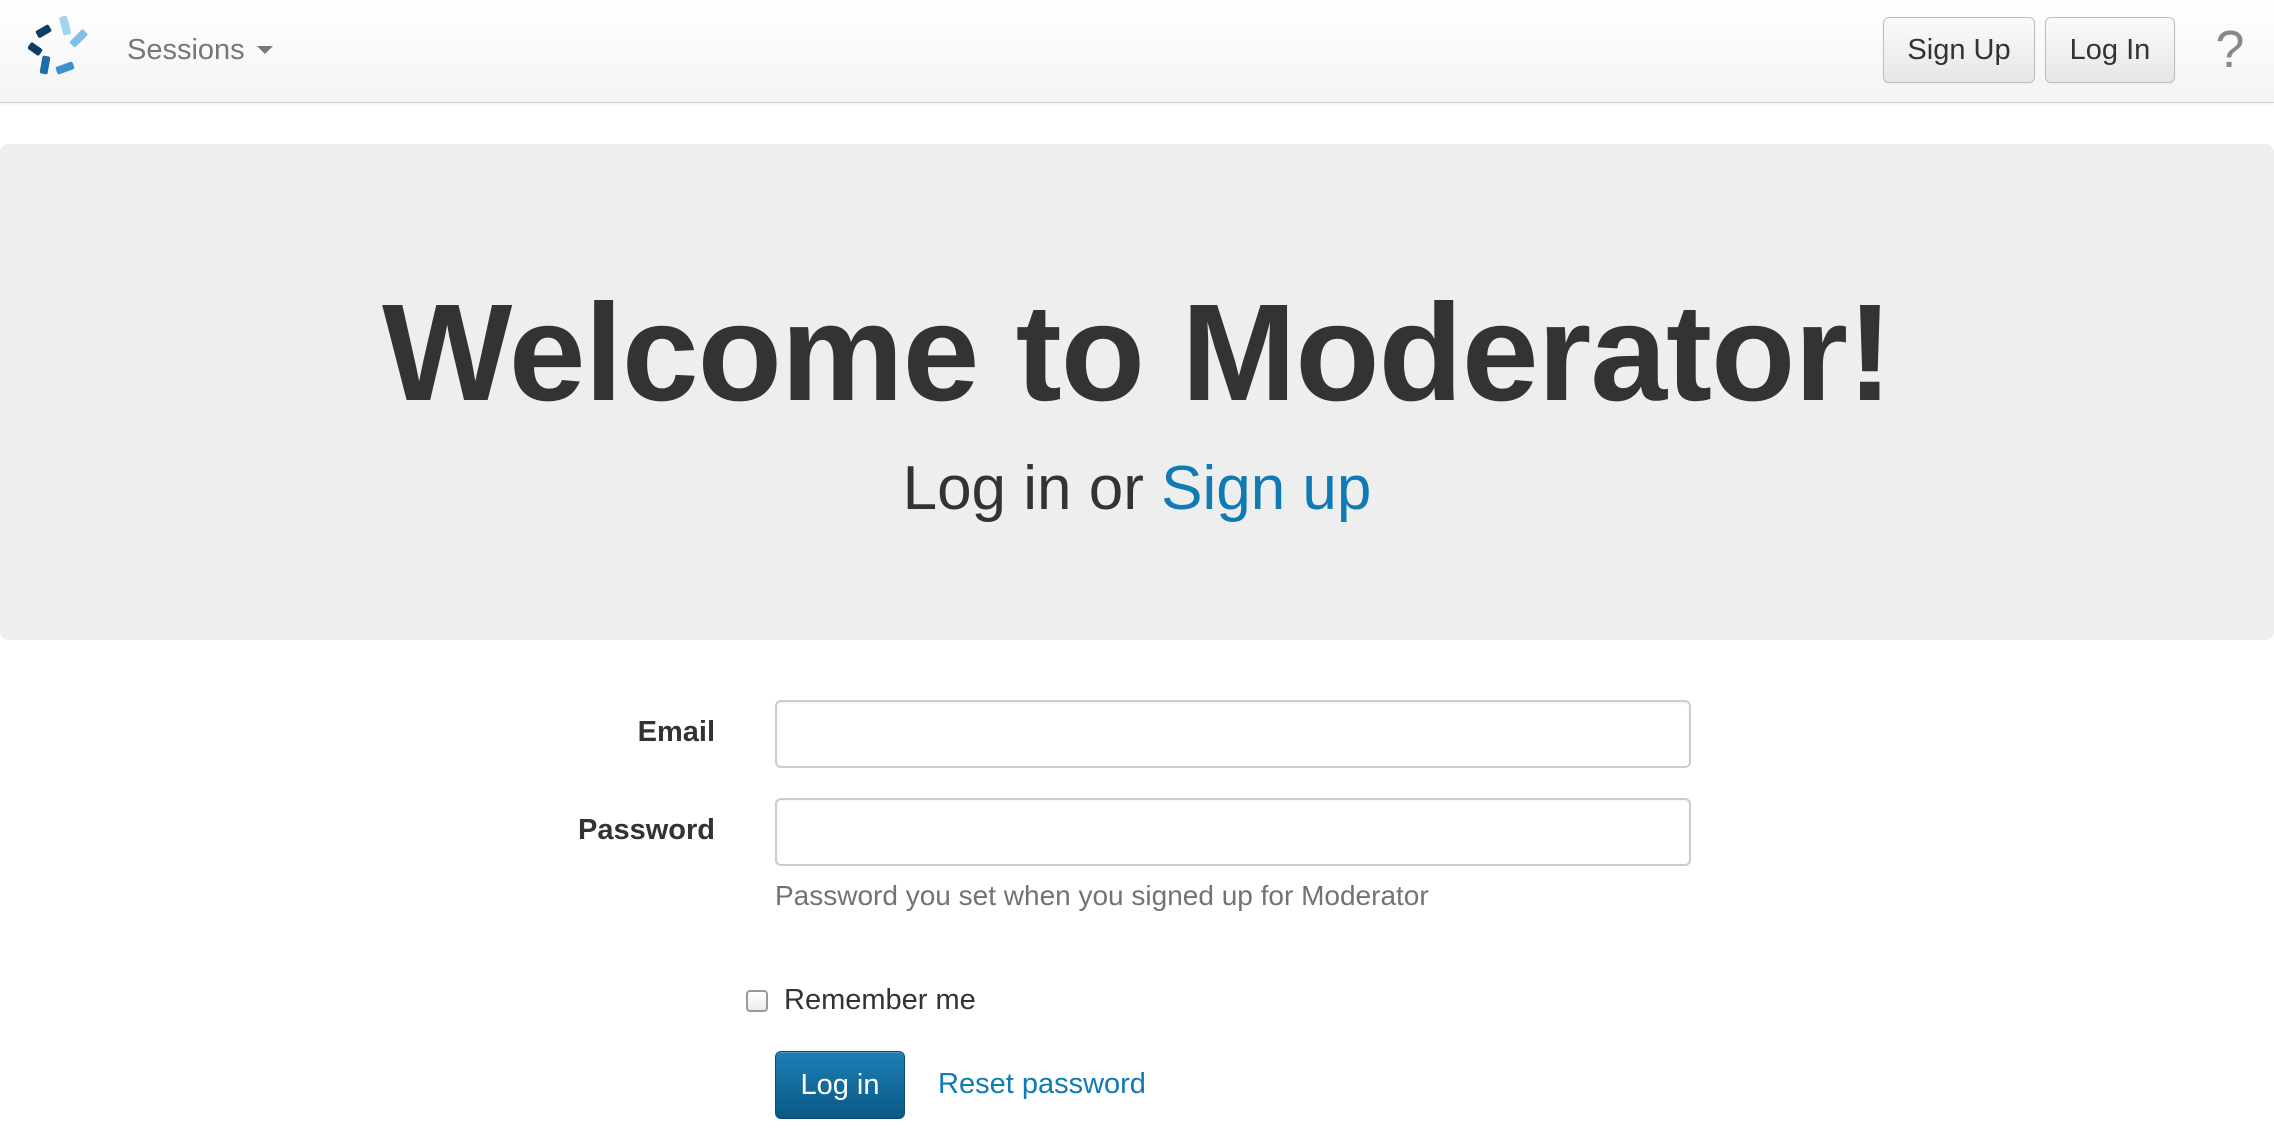 This screenshot has height=1135, width=2274. What do you see at coordinates (757, 1000) in the screenshot?
I see `remember-me-checkbox` at bounding box center [757, 1000].